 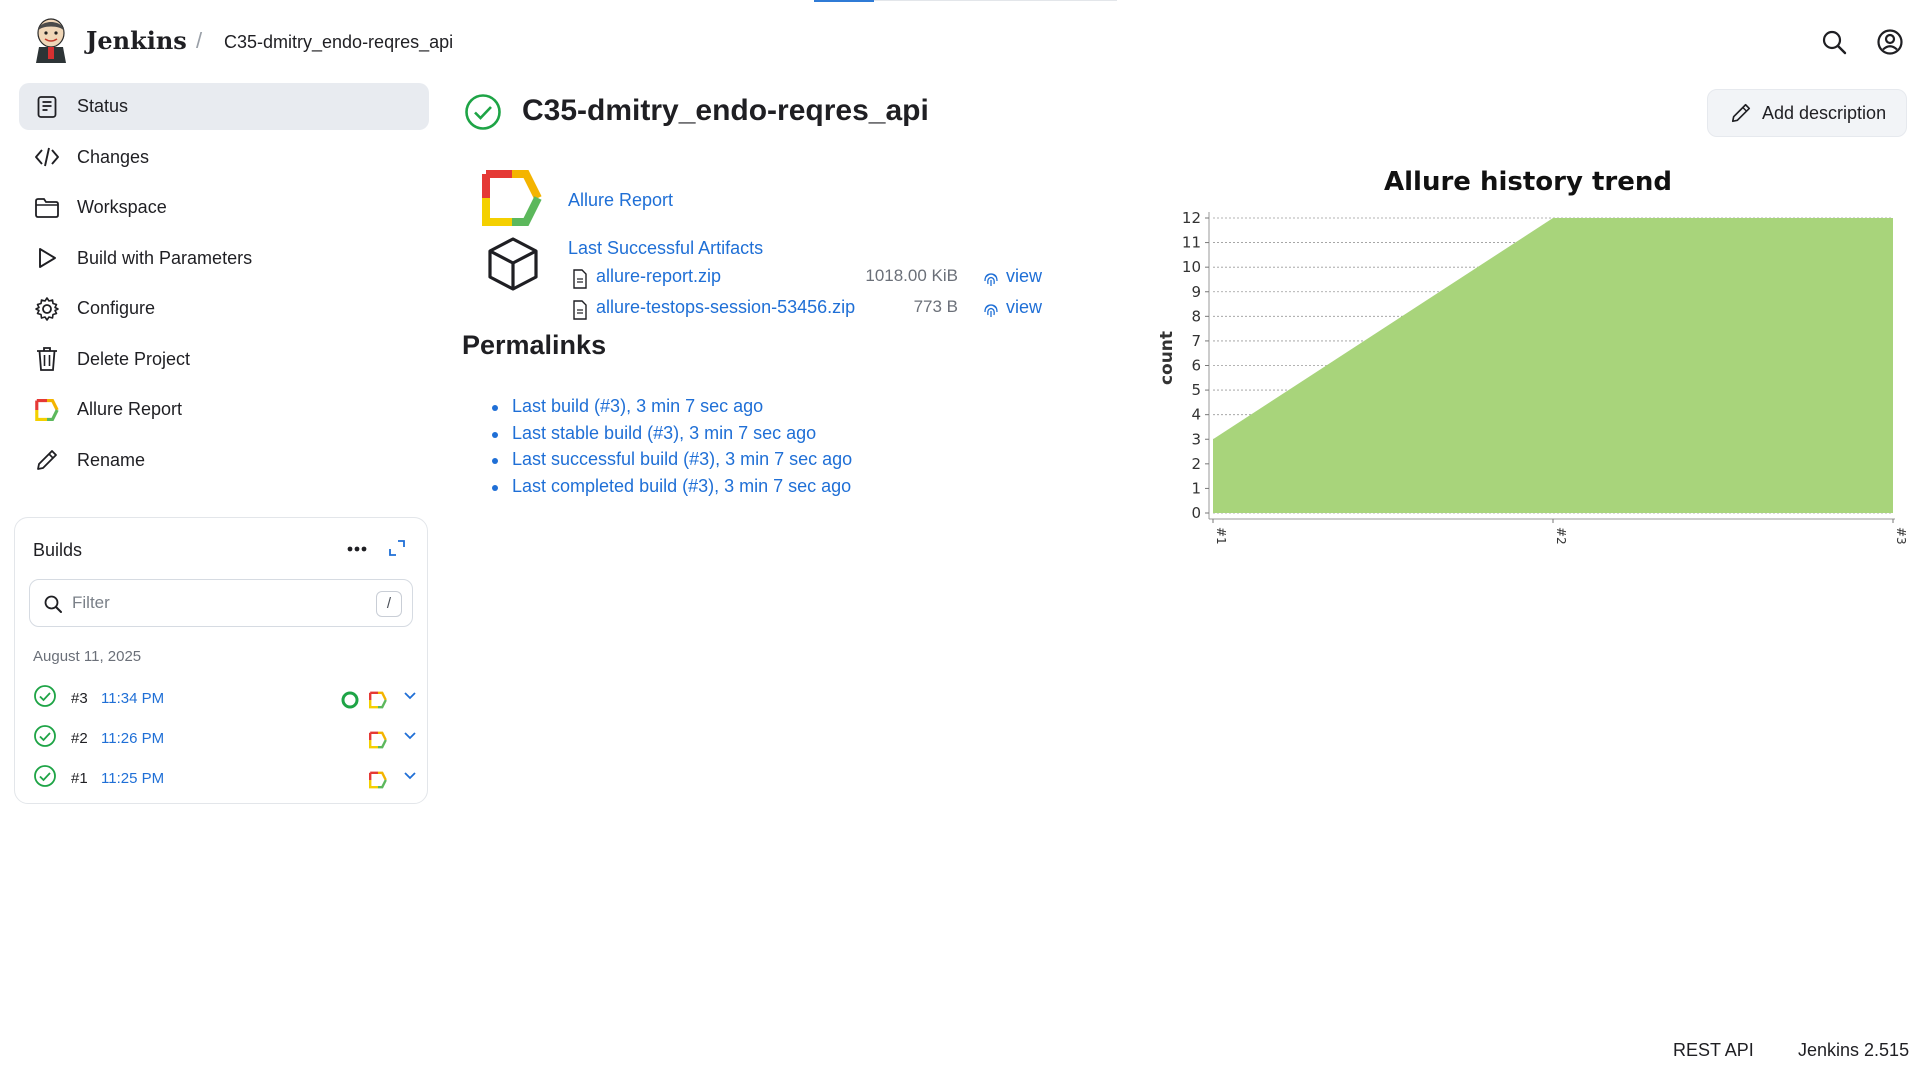 What do you see at coordinates (960, 42) in the screenshot?
I see `page-header: Jenkins / C35-dmitry_endo-reqres_api` at bounding box center [960, 42].